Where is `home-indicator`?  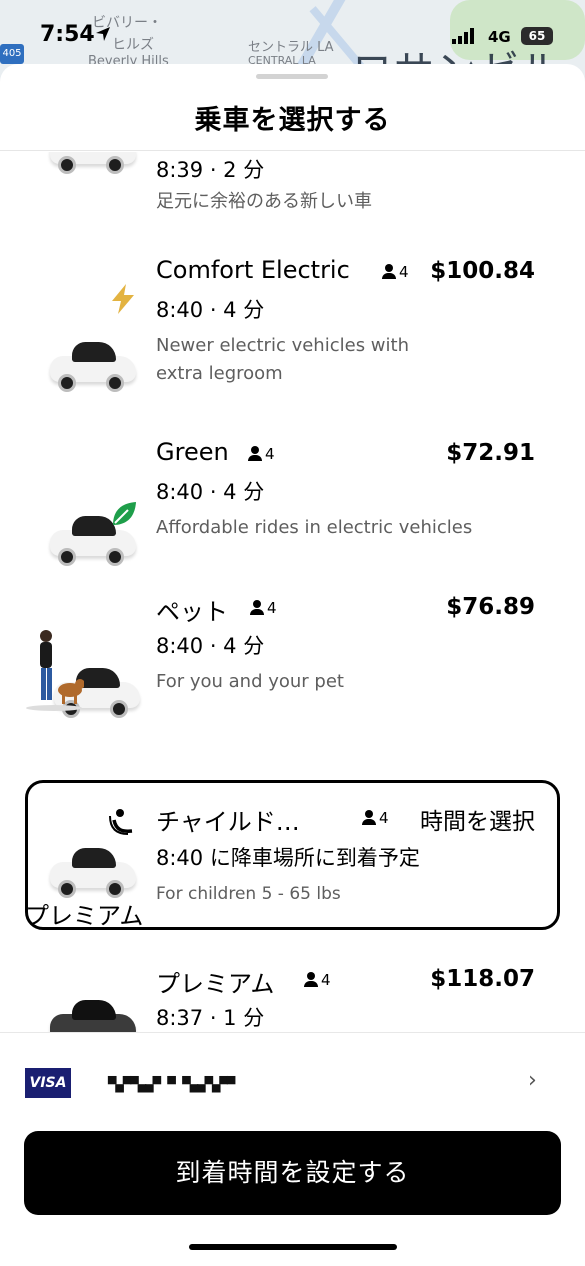
home-indicator is located at coordinates (293, 1247).